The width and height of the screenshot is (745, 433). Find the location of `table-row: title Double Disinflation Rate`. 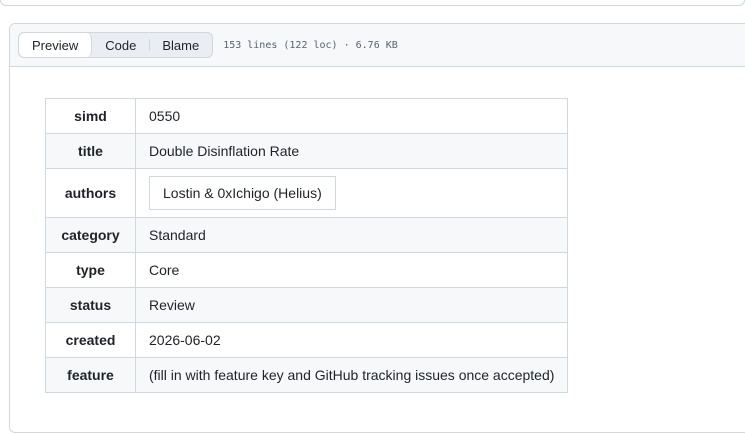

table-row: title Double Disinflation Rate is located at coordinates (307, 151).